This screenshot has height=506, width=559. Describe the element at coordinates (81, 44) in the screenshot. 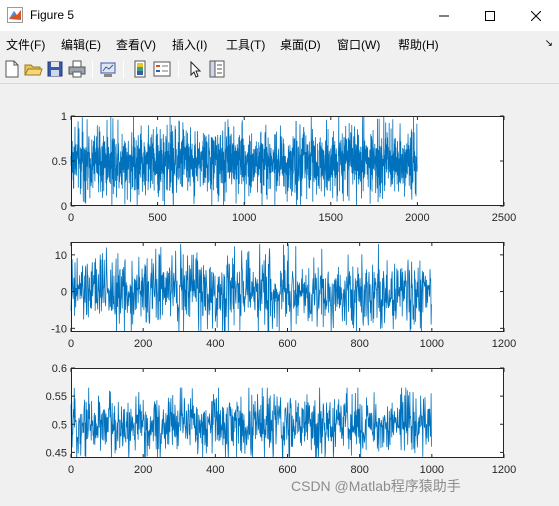

I see `menu-edit: 编辑(E)` at that location.